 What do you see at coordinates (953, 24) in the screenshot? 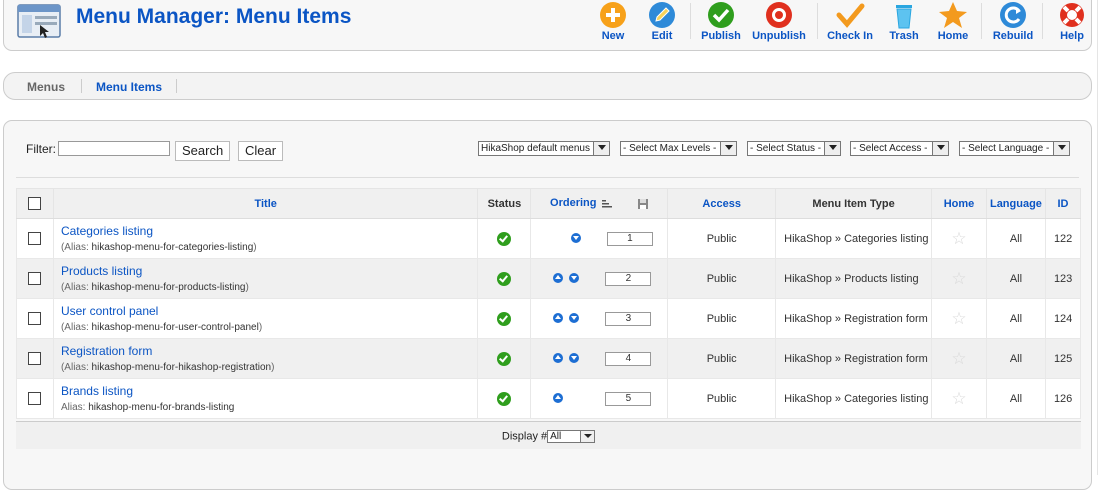
I see `home-button: Home` at bounding box center [953, 24].